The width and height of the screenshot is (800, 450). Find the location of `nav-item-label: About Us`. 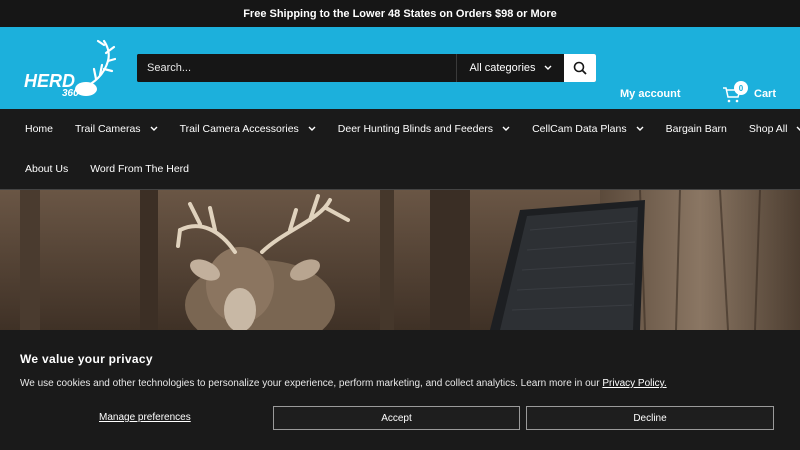

nav-item-label: About Us is located at coordinates (47, 169).